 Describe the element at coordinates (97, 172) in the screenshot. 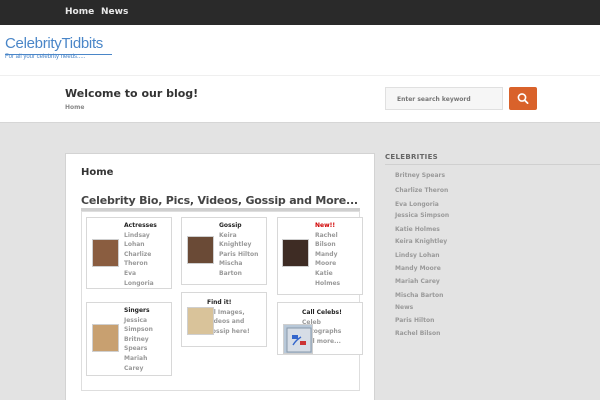

I see `content-title: Home` at that location.